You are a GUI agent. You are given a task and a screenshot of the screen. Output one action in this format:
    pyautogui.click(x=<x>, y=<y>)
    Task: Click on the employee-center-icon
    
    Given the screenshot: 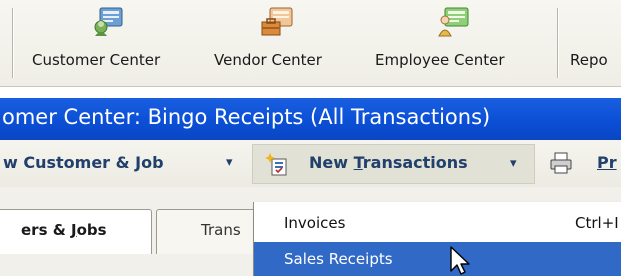 What is the action you would take?
    pyautogui.click(x=453, y=22)
    